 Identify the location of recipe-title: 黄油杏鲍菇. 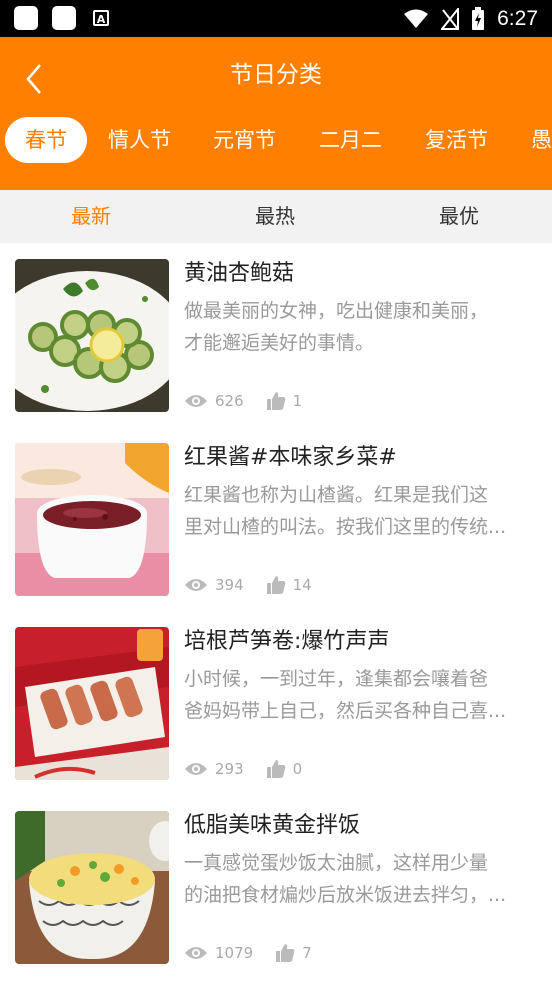
(239, 273).